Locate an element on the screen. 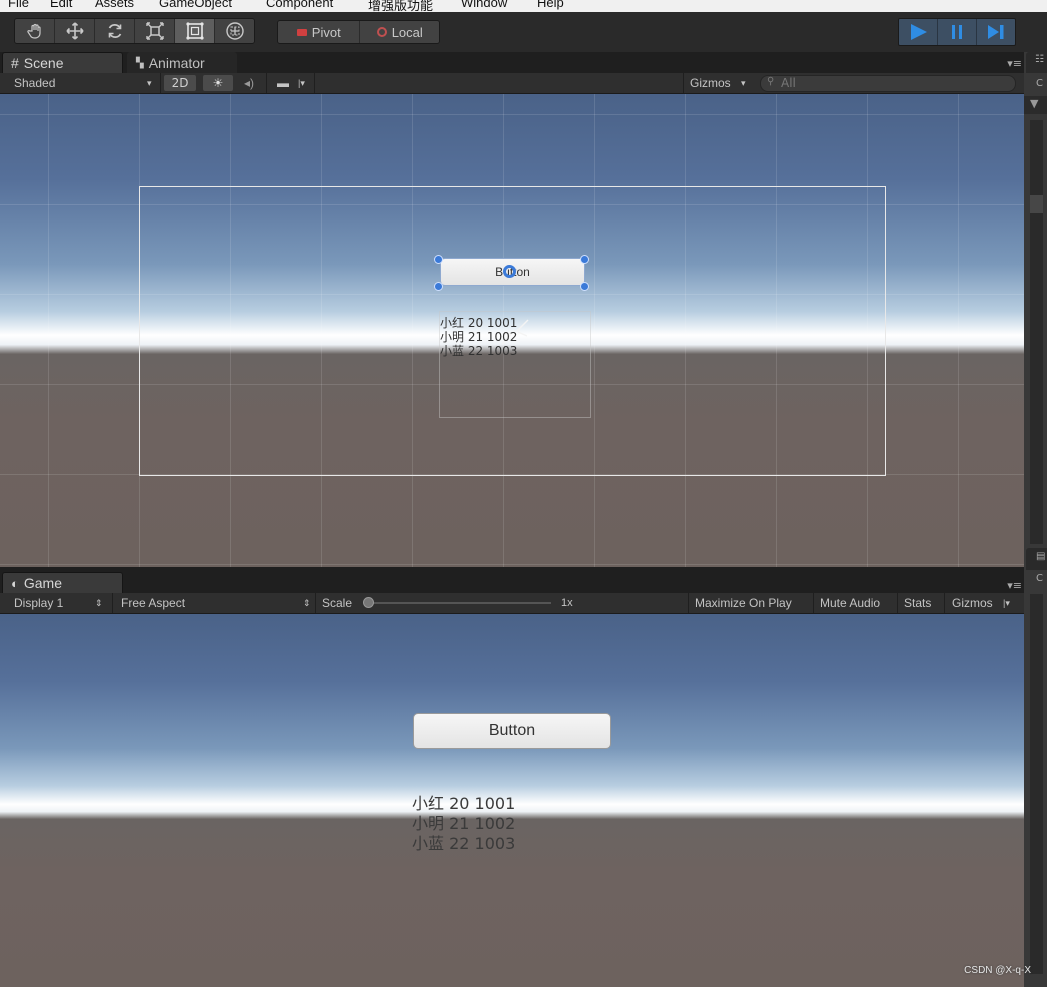 The width and height of the screenshot is (1047, 987). game-text-line: 小蓝 22 1003 is located at coordinates (464, 843).